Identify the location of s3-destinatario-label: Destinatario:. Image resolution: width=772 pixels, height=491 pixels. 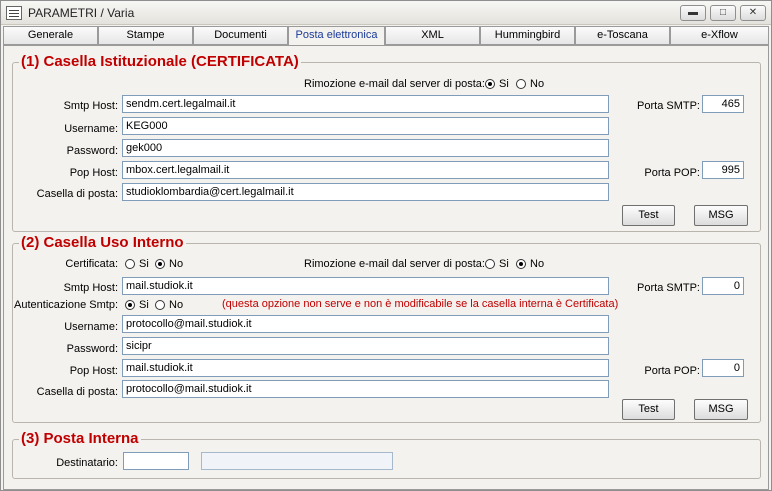
(87, 463).